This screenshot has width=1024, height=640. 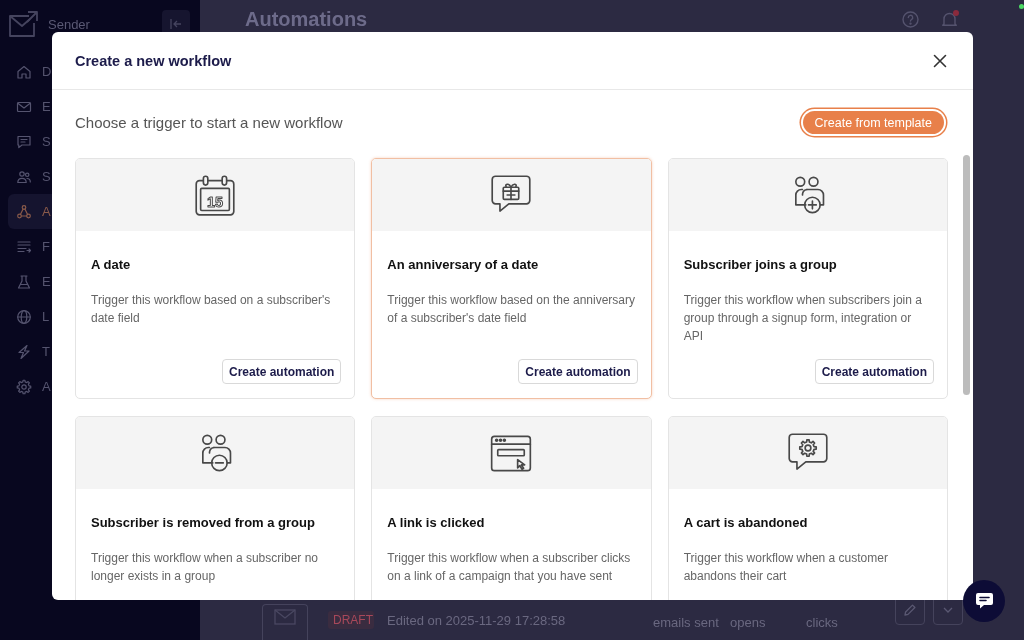 I want to click on create-from-template-button: Create from template, so click(x=873, y=122).